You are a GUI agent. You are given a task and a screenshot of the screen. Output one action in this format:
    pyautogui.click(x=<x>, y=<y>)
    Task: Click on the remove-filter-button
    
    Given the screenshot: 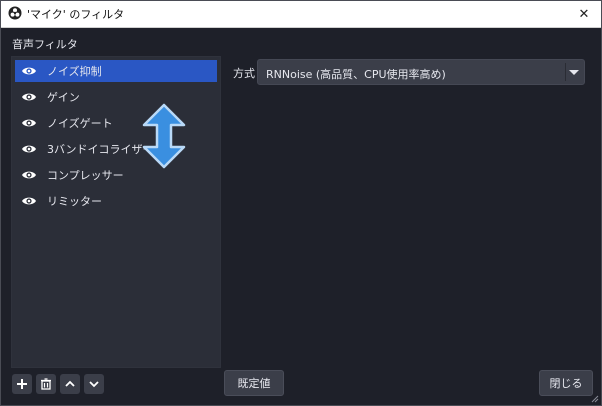 What is the action you would take?
    pyautogui.click(x=46, y=384)
    